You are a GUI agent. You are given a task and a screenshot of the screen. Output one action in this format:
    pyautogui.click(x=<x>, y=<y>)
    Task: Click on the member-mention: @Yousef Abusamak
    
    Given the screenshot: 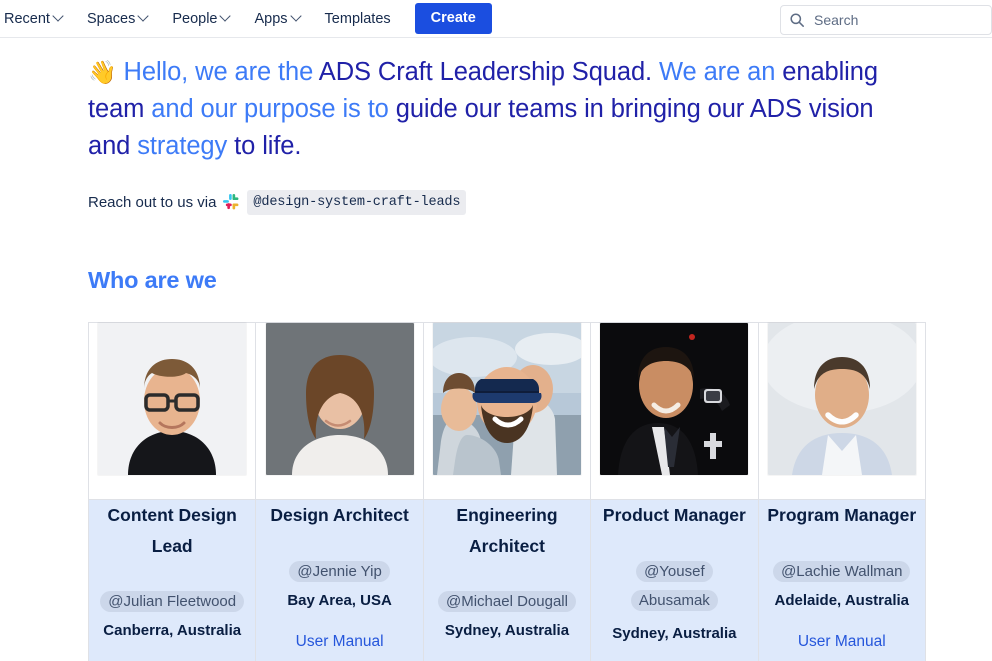 What is the action you would take?
    pyautogui.click(x=674, y=585)
    